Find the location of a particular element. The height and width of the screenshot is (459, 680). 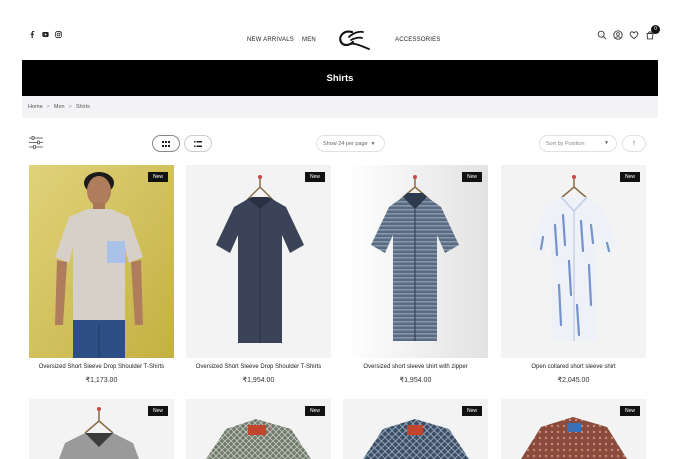

brand-logo is located at coordinates (354, 40).